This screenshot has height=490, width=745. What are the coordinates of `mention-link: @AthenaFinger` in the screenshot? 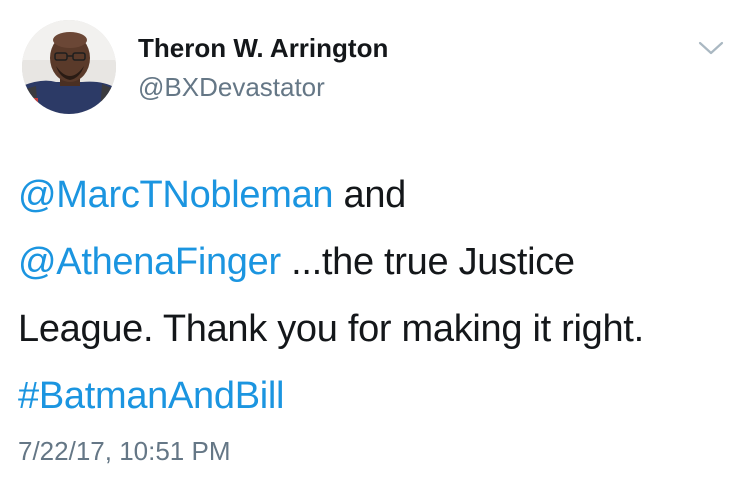 It's located at (149, 262).